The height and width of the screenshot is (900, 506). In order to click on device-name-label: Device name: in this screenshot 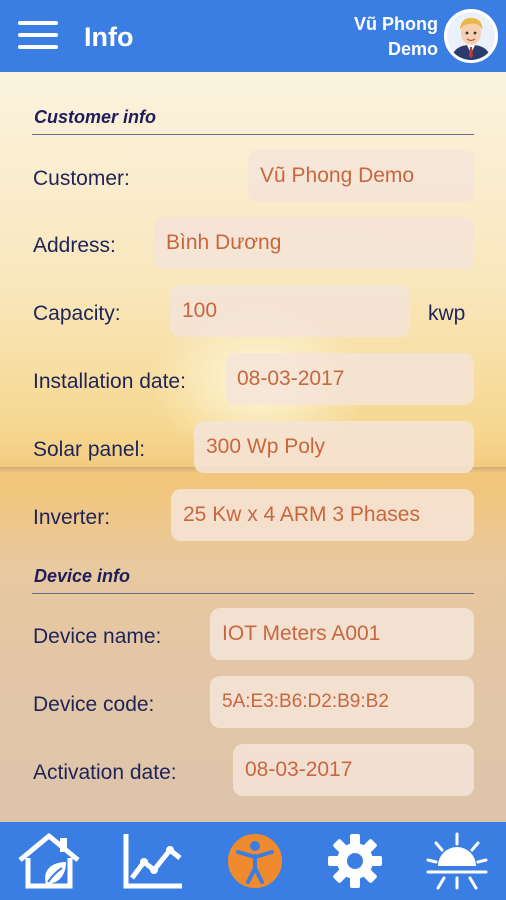, I will do `click(97, 636)`.